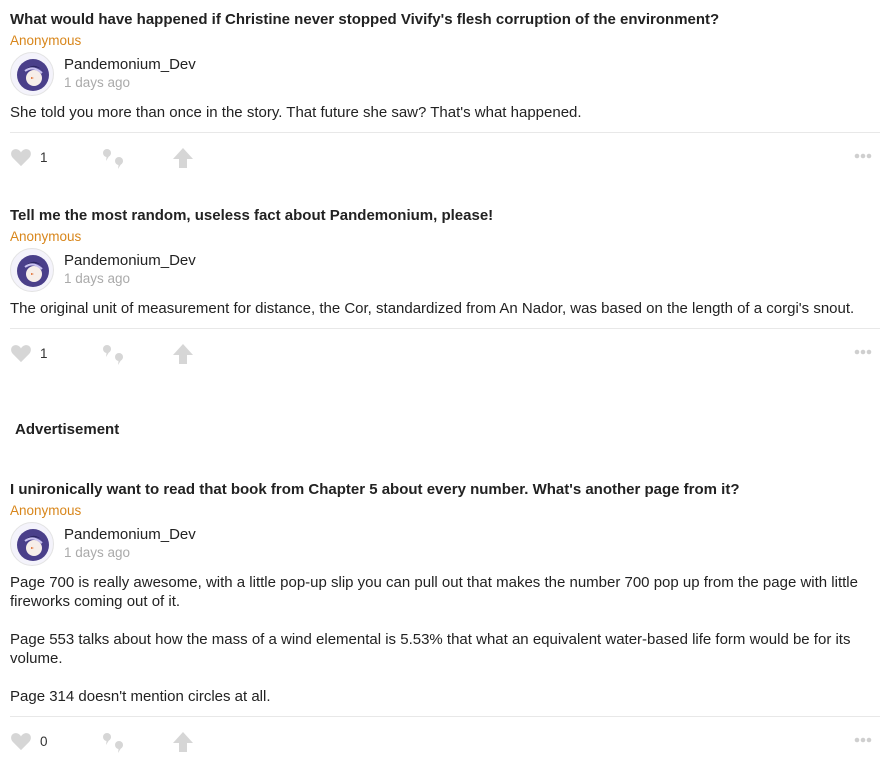  Describe the element at coordinates (445, 740) in the screenshot. I see `post-actions: 0` at that location.